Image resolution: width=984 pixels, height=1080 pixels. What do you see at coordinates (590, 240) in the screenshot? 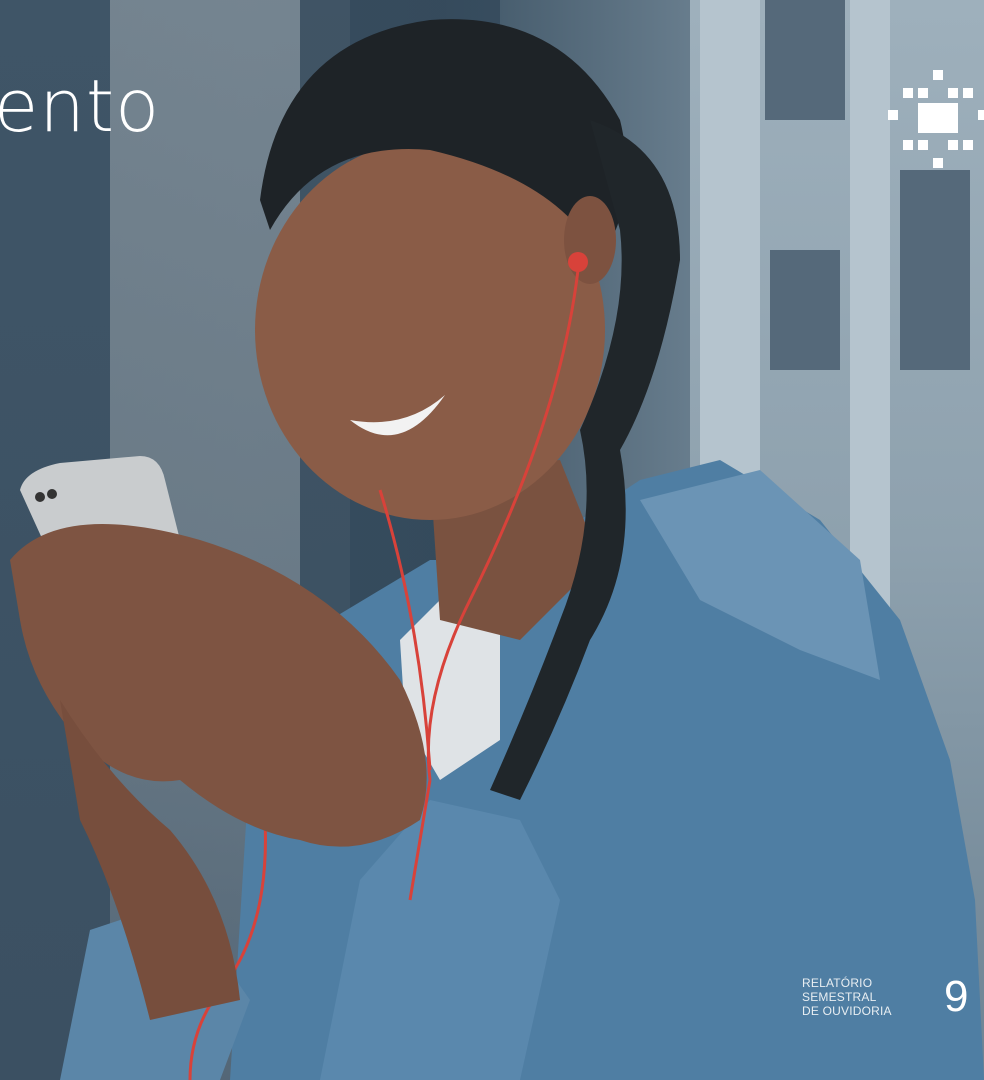
I see `ear` at bounding box center [590, 240].